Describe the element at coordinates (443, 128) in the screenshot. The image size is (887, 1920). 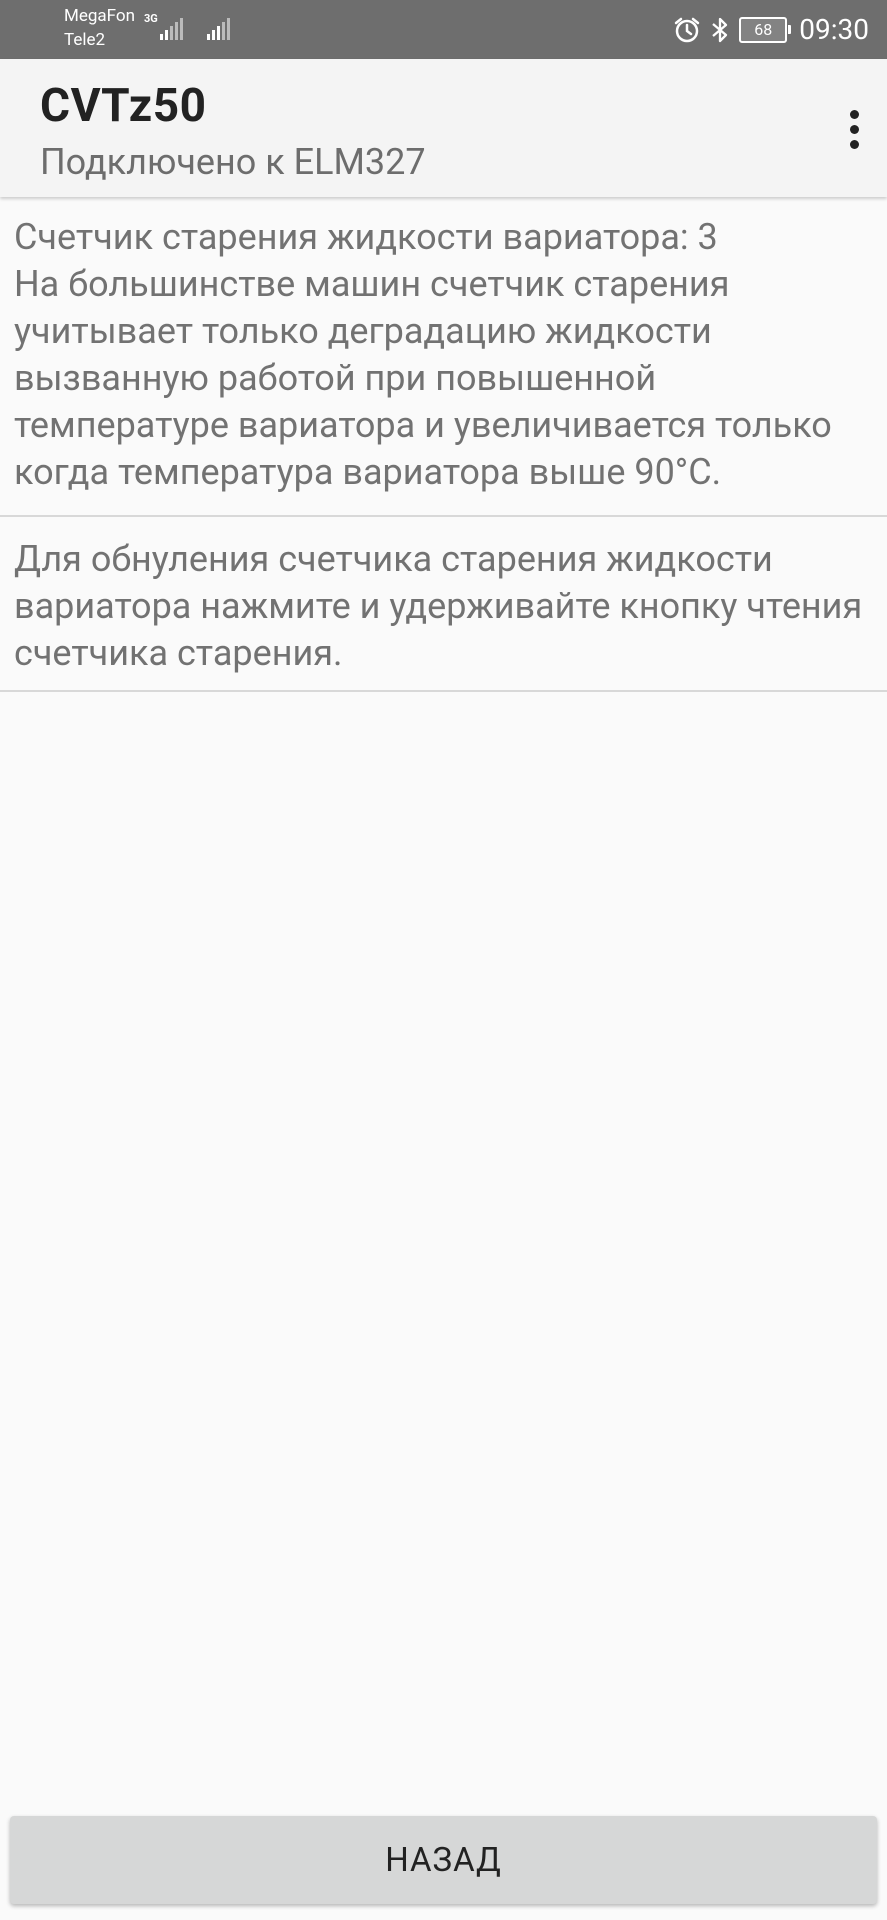
I see `app-bar: CVTz50 Подключено к ELM327` at that location.